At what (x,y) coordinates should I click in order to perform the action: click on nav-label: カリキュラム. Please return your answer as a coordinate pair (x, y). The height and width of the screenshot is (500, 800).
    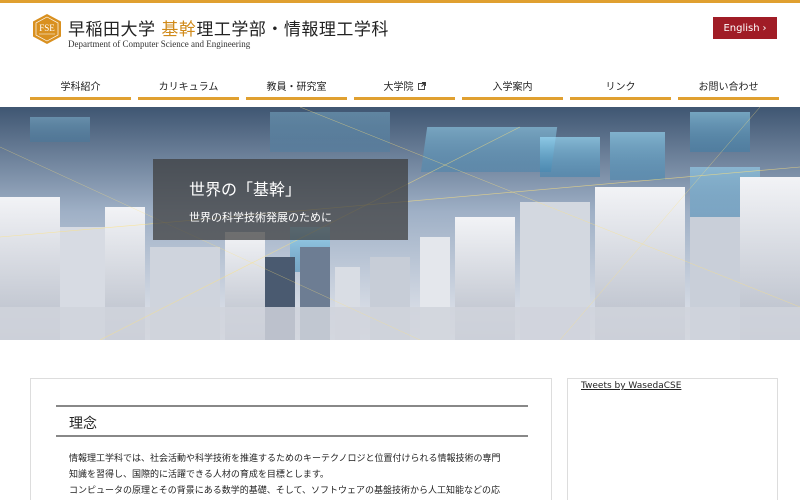
    Looking at the image, I should click on (188, 87).